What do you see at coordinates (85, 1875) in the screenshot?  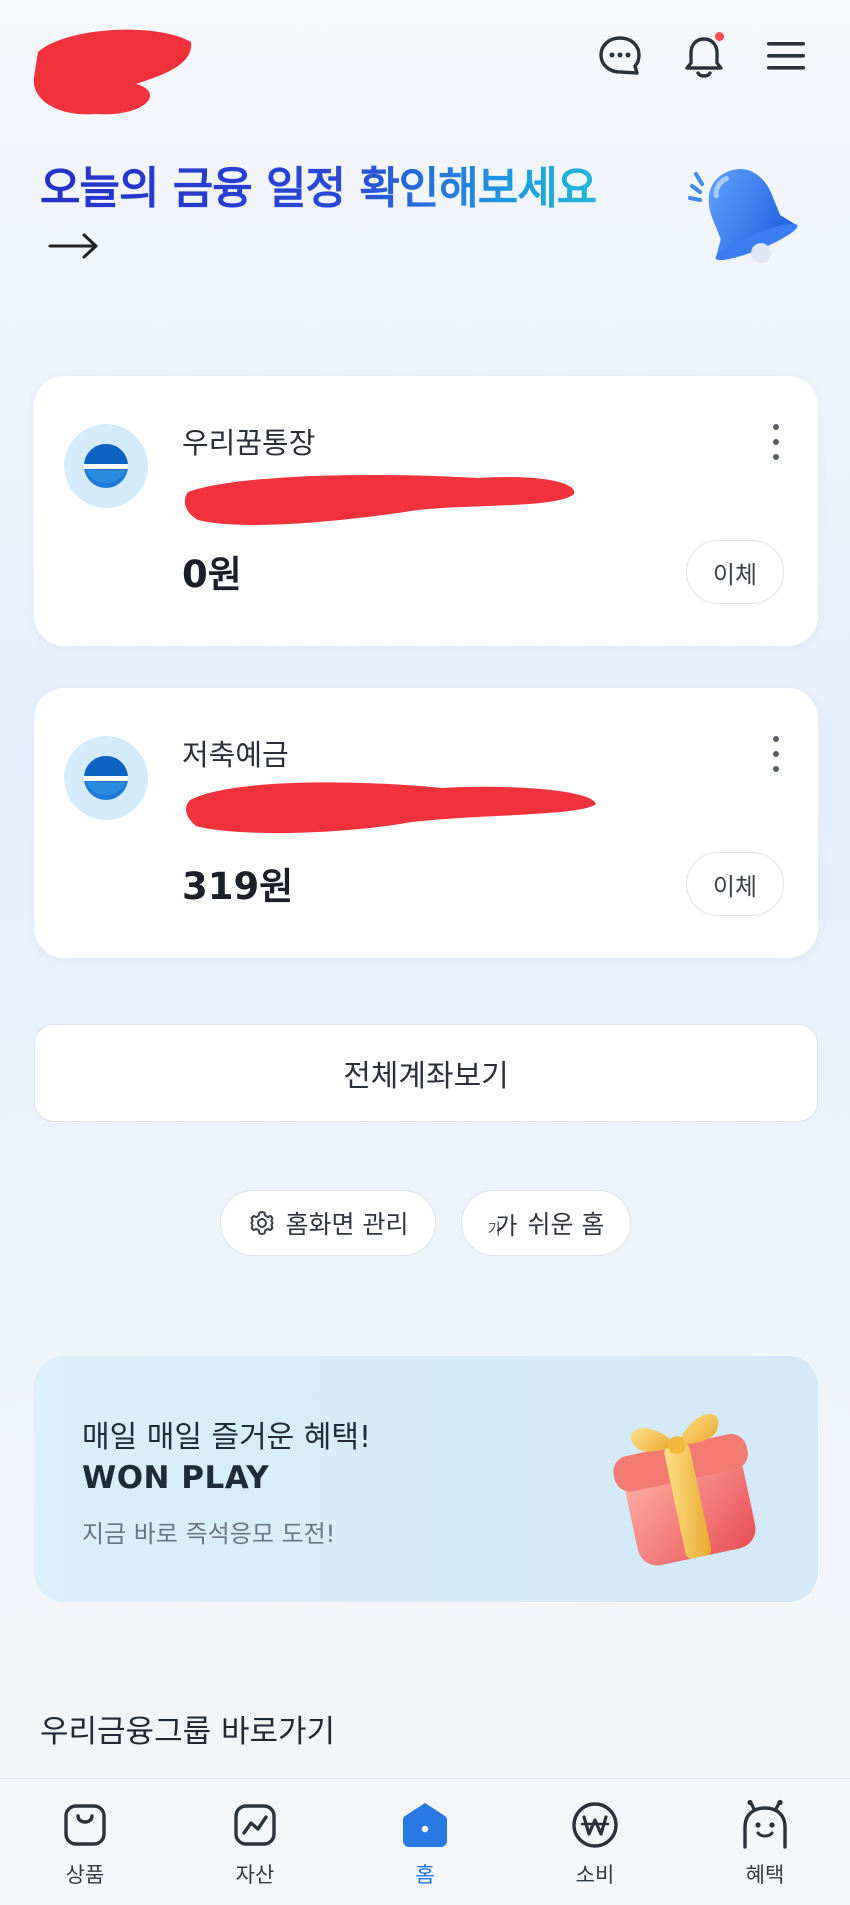 I see `nav-label: 상품` at bounding box center [85, 1875].